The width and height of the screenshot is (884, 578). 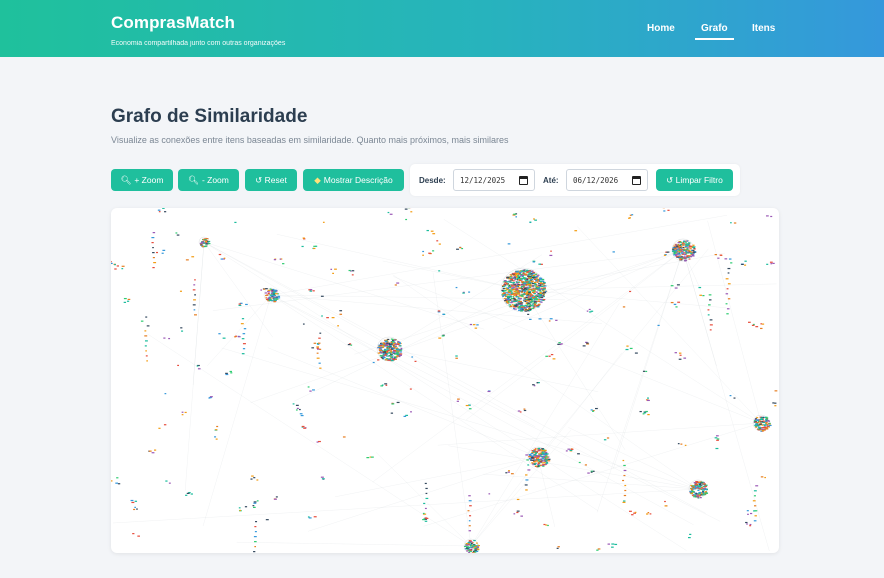 What do you see at coordinates (607, 180) in the screenshot?
I see `to-date-input: 06/12/2026` at bounding box center [607, 180].